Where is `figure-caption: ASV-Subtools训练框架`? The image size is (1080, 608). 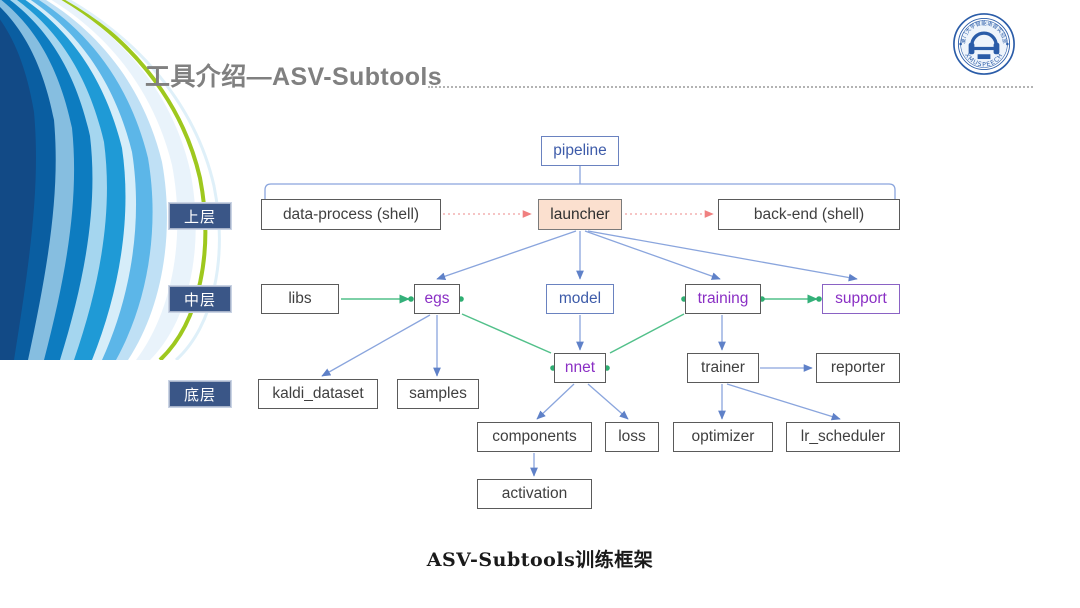
figure-caption: ASV-Subtools训练框架 is located at coordinates (540, 560).